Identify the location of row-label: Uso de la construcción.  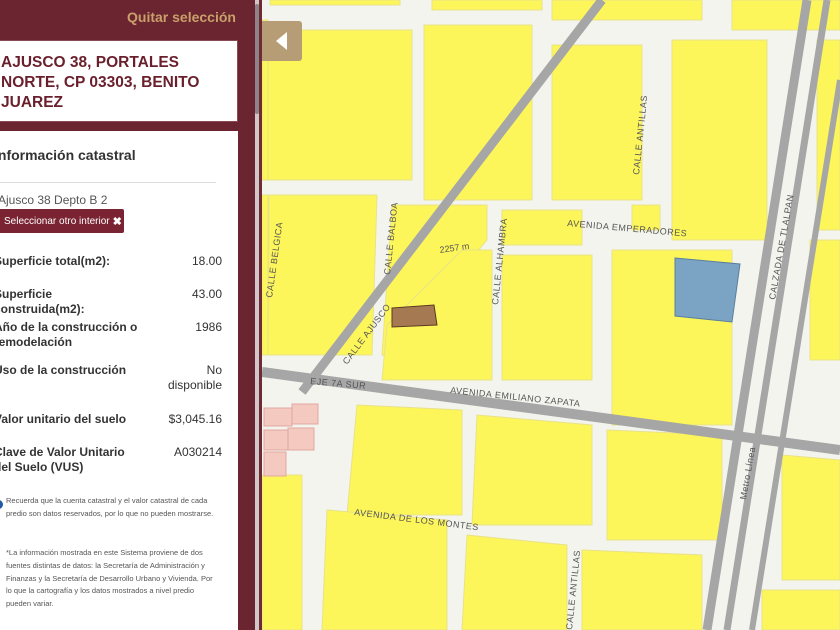
(63, 370).